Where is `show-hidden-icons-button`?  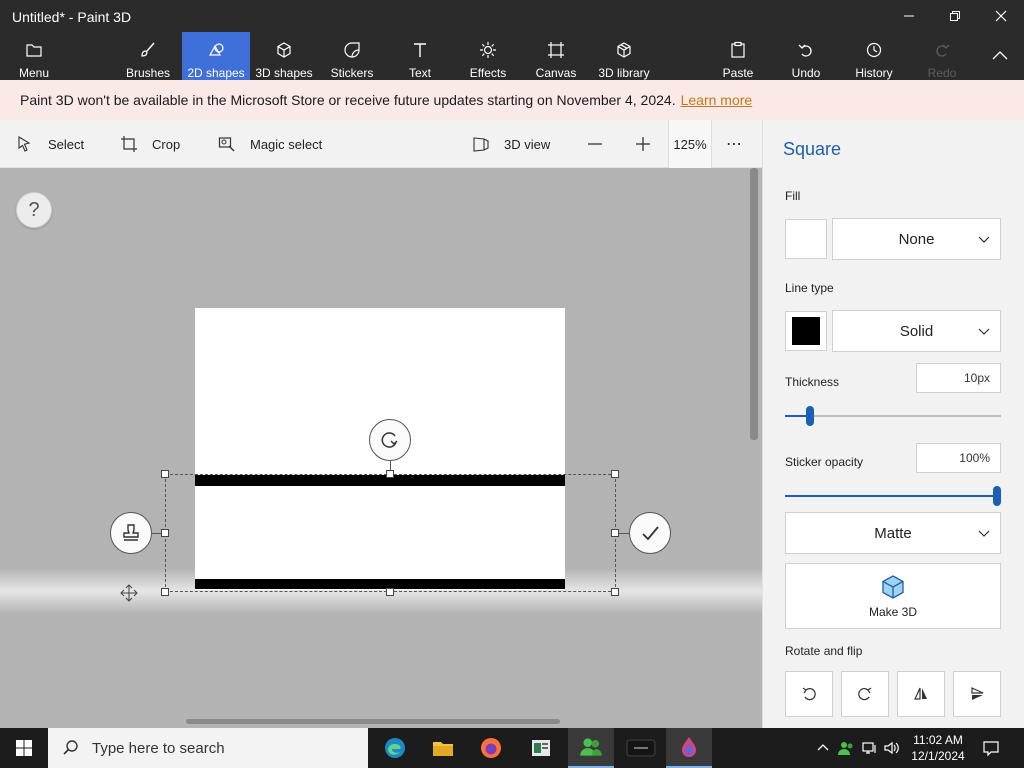 show-hidden-icons-button is located at coordinates (823, 748).